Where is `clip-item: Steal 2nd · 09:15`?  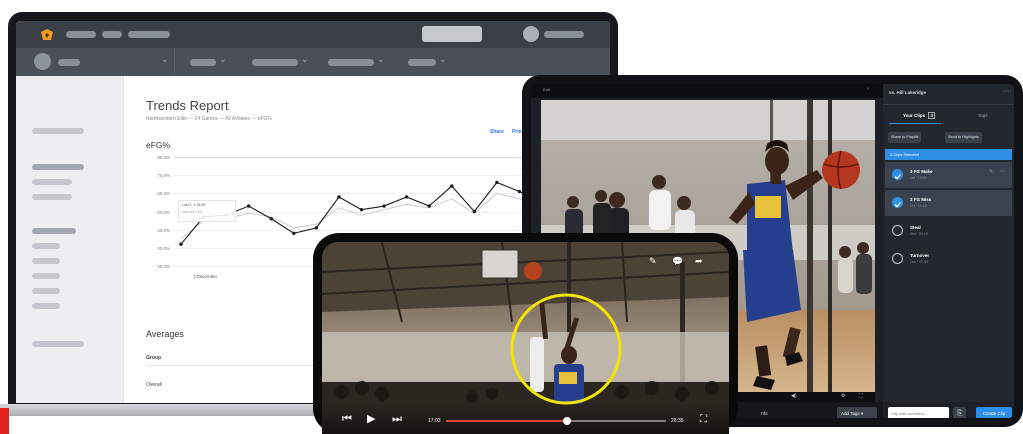
clip-item: Steal 2nd · 09:15 is located at coordinates (948, 231).